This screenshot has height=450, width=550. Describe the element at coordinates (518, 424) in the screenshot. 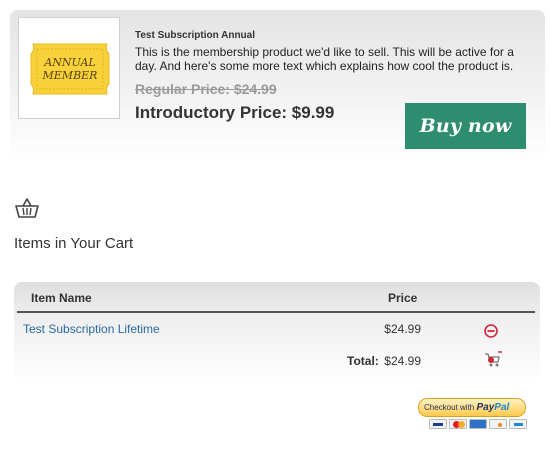

I see `paypal-card-icon` at that location.